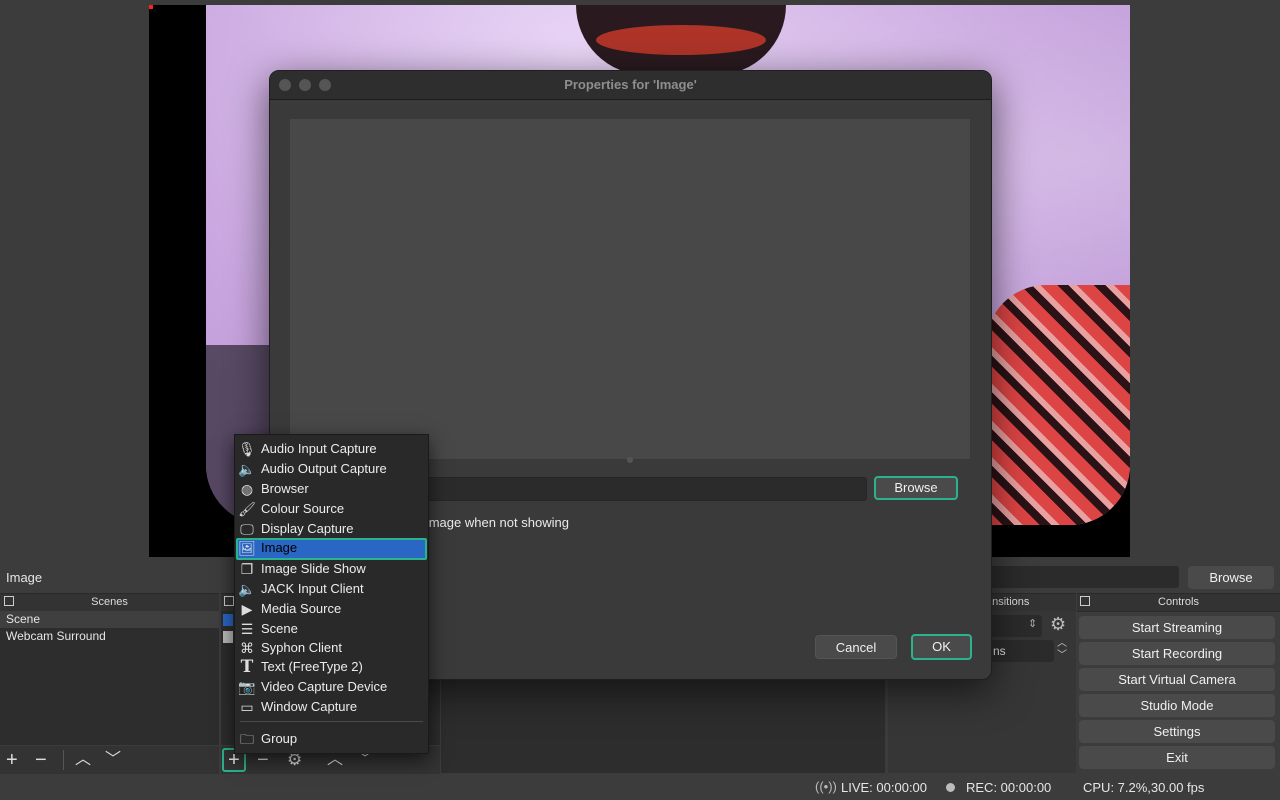  I want to click on menu-separator, so click(331, 721).